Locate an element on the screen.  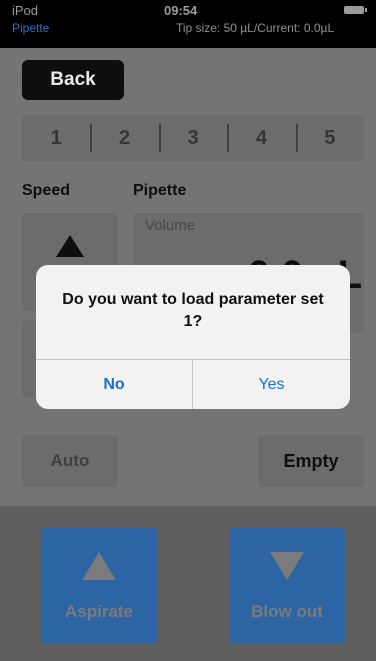
empty-button: Empty is located at coordinates (311, 461).